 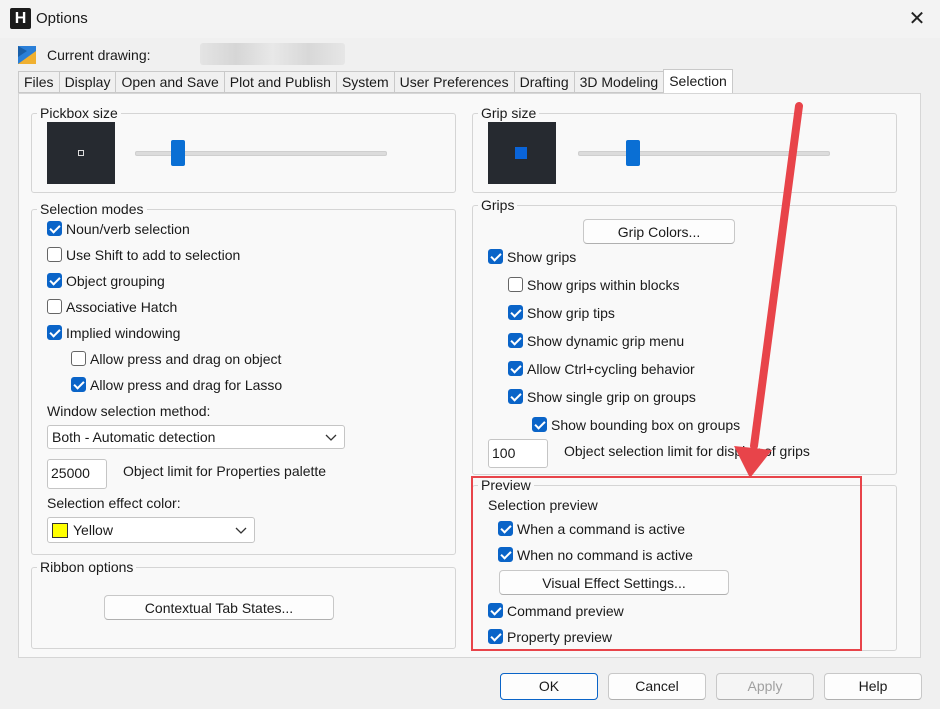 I want to click on single-grip-groups-checkbox, so click(x=515, y=396).